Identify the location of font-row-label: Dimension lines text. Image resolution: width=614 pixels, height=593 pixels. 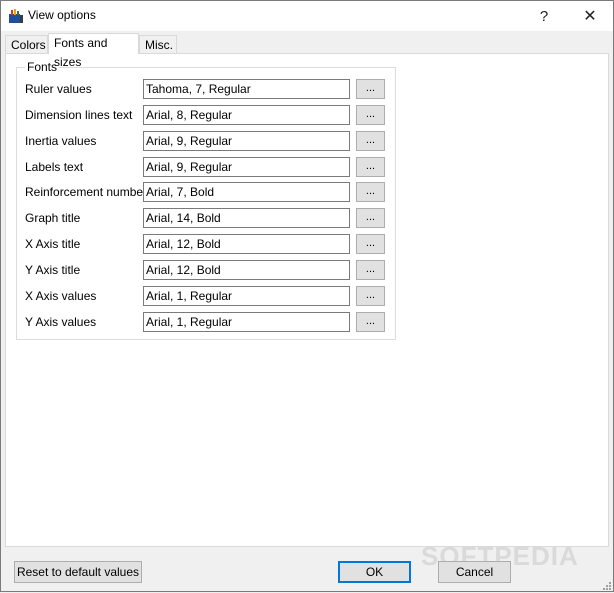
(79, 115).